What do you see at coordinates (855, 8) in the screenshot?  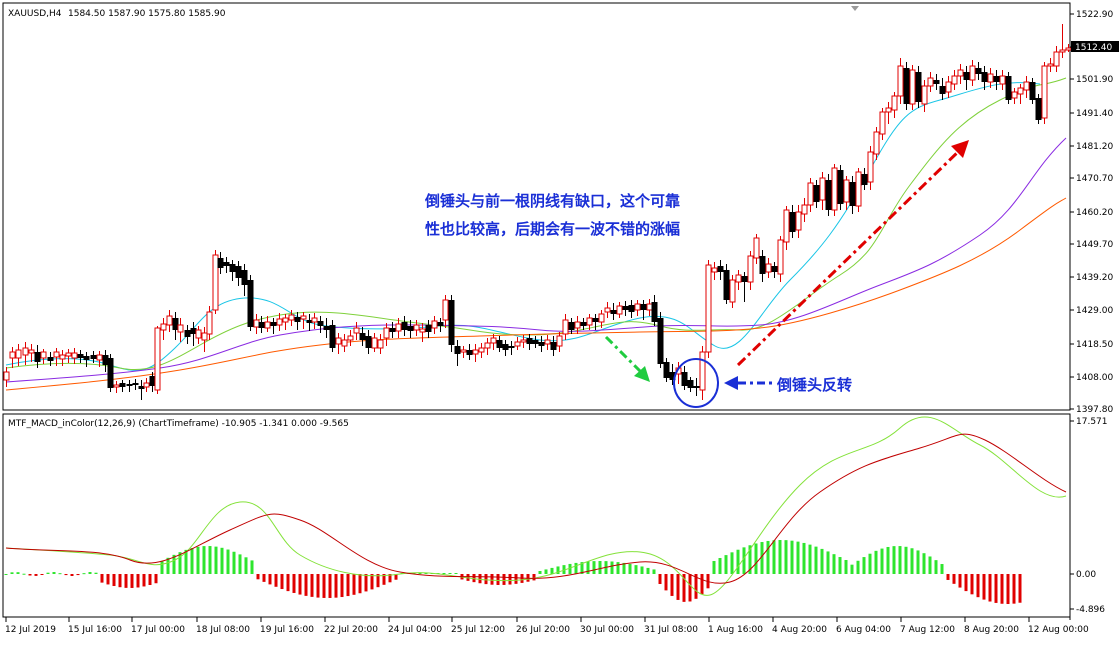 I see `chart-shift-marker` at bounding box center [855, 8].